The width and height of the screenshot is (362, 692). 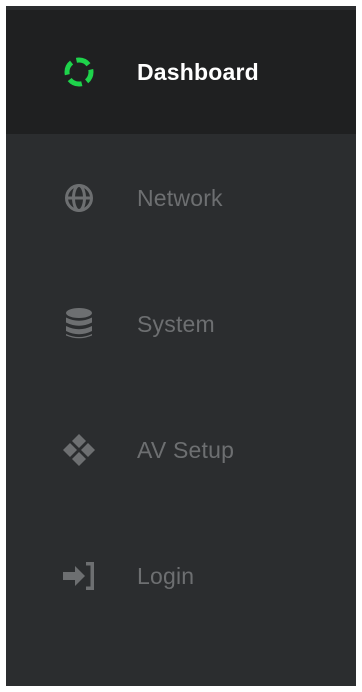 I want to click on diamond-arrows-icon, so click(x=79, y=450).